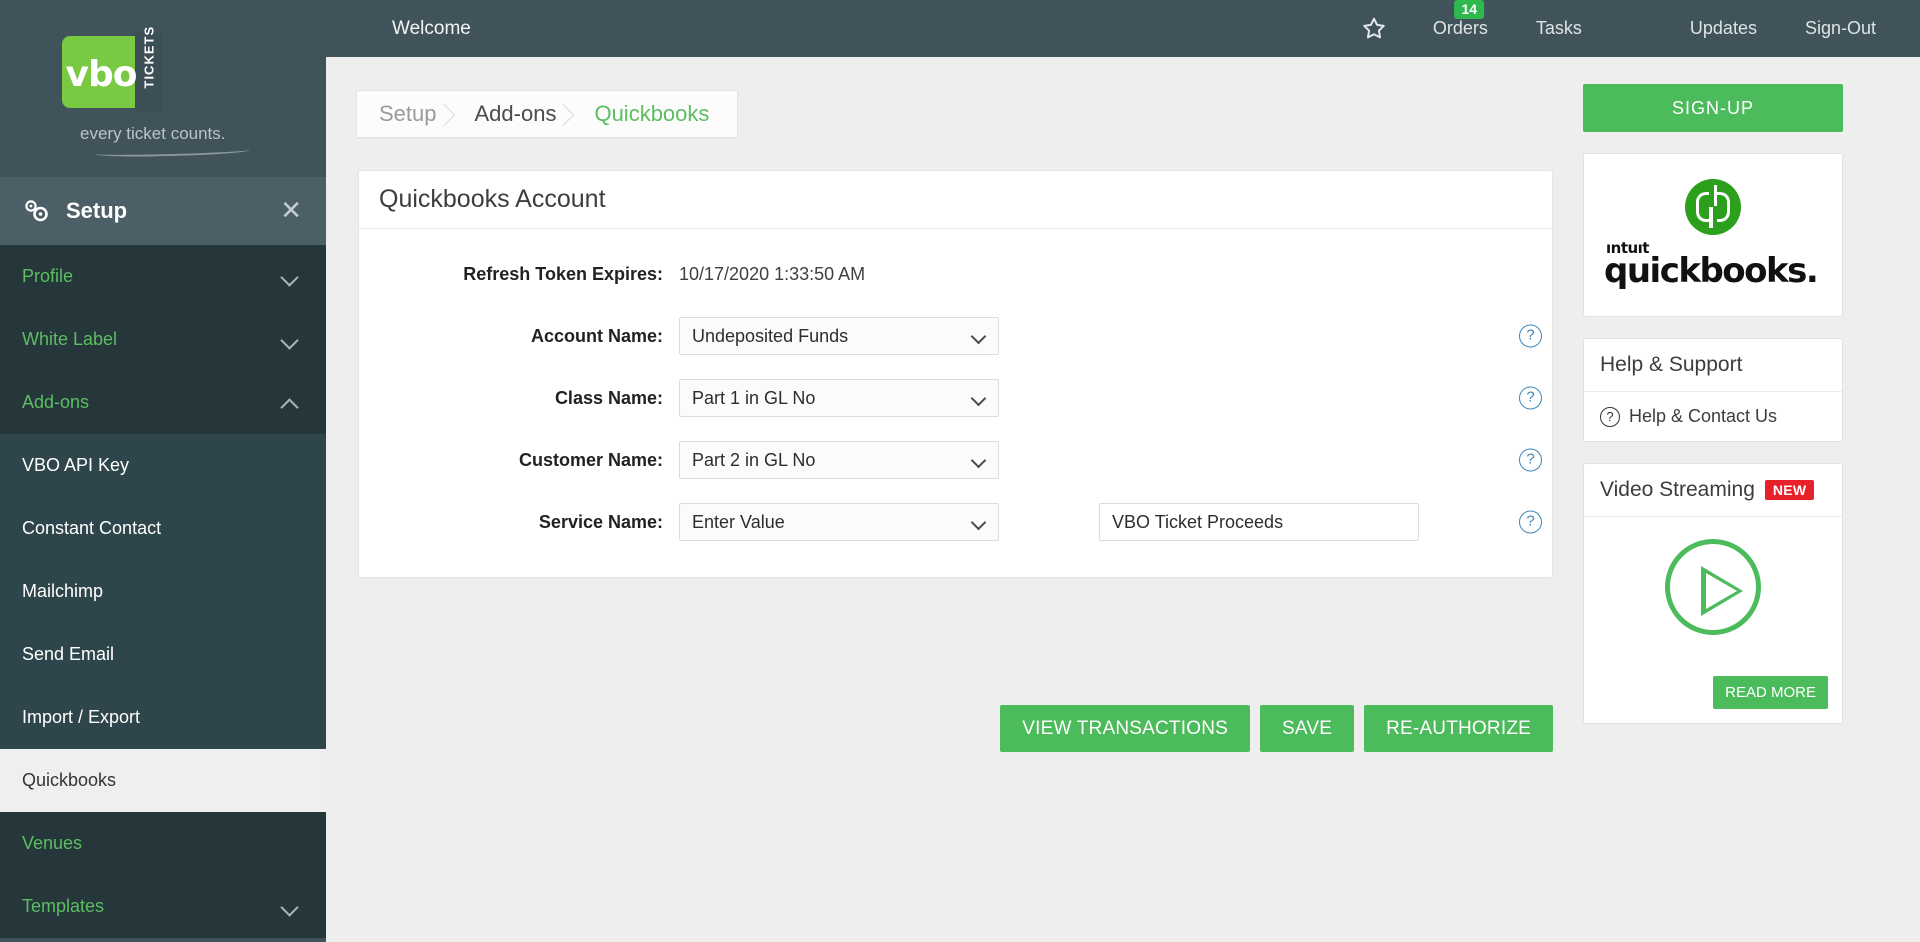  What do you see at coordinates (772, 273) in the screenshot?
I see `refresh-token-value: 10/17/2020 1:33:50 AM` at bounding box center [772, 273].